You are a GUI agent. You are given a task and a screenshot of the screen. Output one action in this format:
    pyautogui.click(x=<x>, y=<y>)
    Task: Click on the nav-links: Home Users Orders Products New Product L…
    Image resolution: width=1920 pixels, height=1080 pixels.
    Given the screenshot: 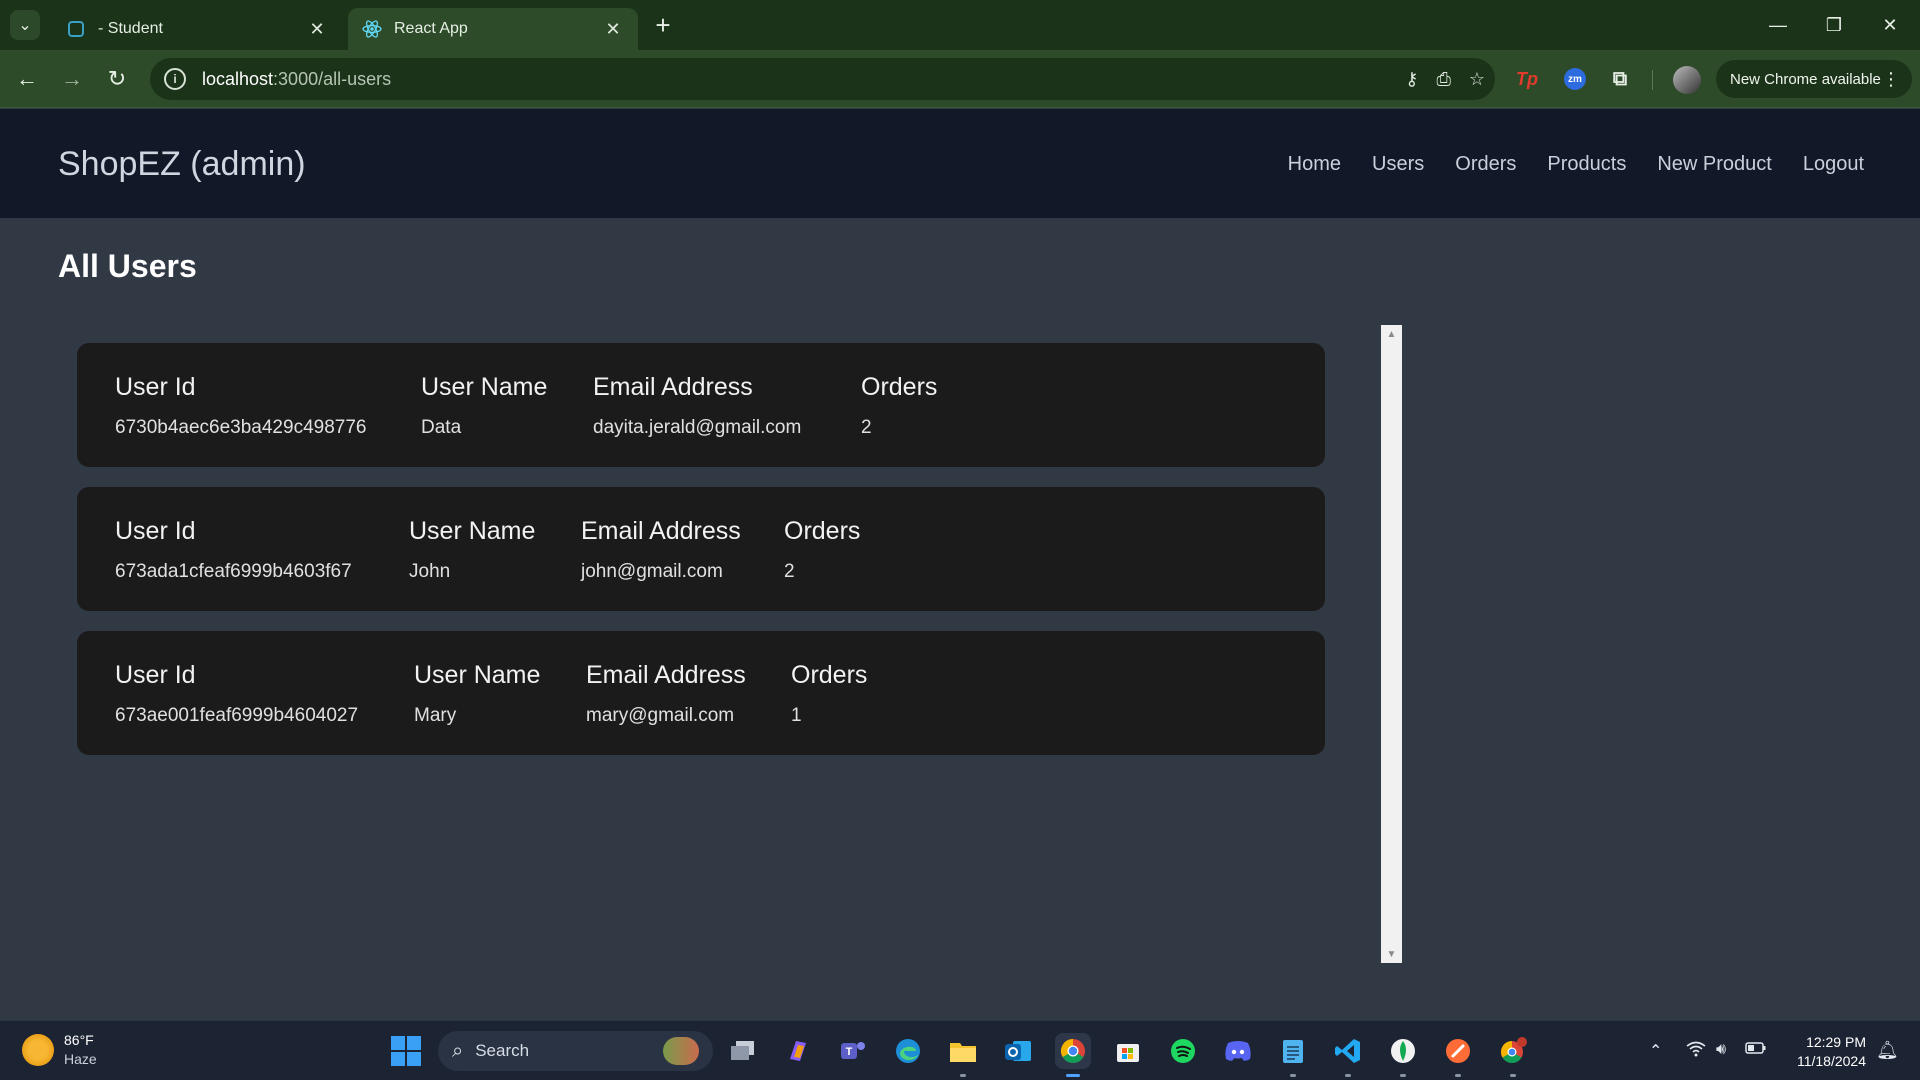 What is the action you would take?
    pyautogui.click(x=1576, y=164)
    